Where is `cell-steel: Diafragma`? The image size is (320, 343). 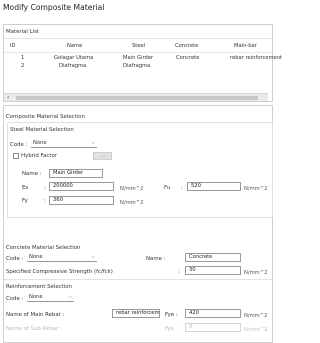
cell-steel: Diafragma is located at coordinates (137, 66).